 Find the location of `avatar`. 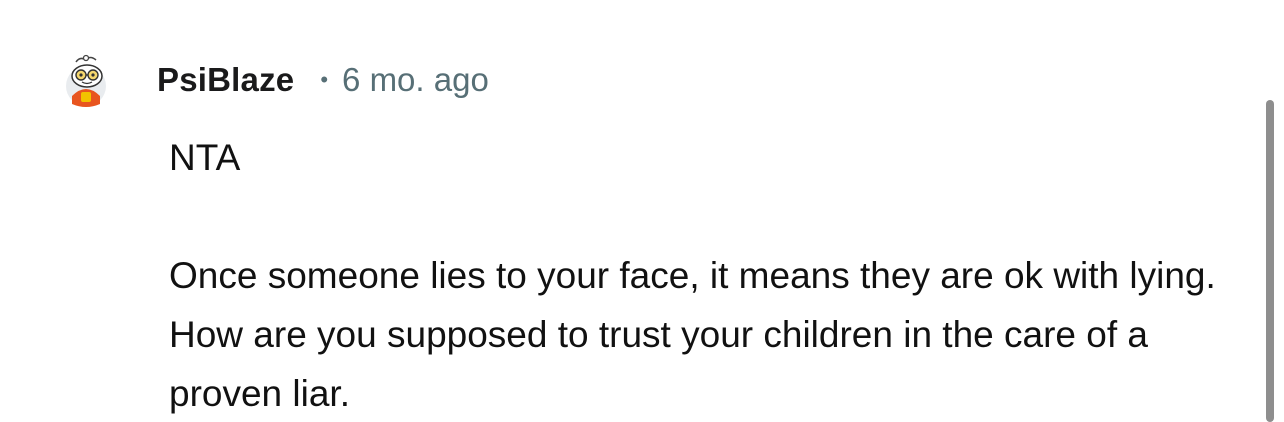

avatar is located at coordinates (88, 80).